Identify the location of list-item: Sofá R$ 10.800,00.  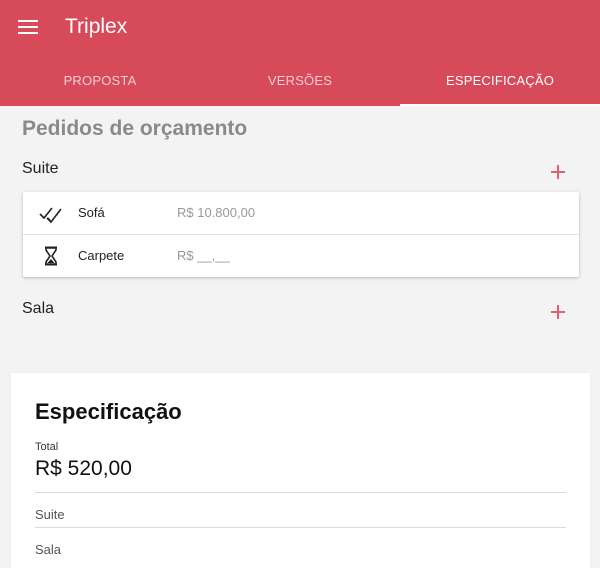
(301, 213).